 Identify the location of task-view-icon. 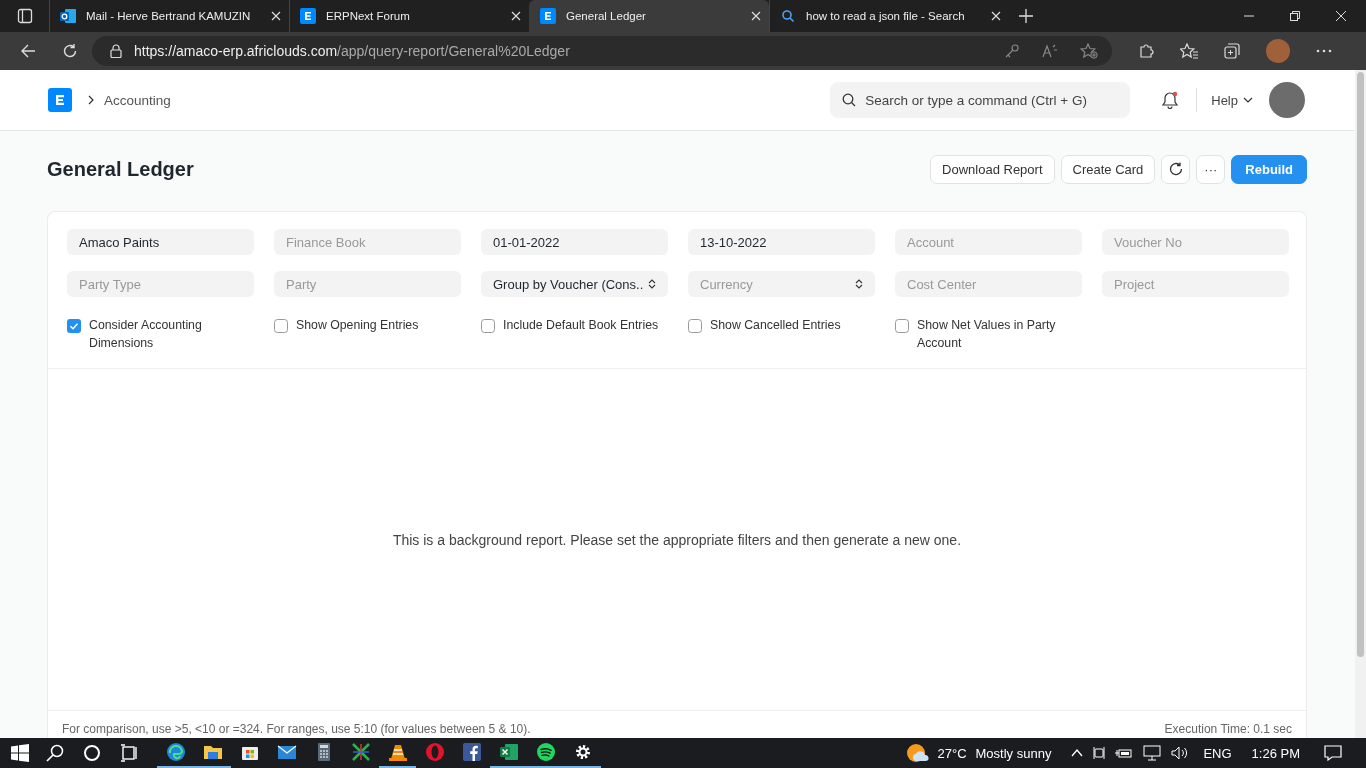
(129, 753).